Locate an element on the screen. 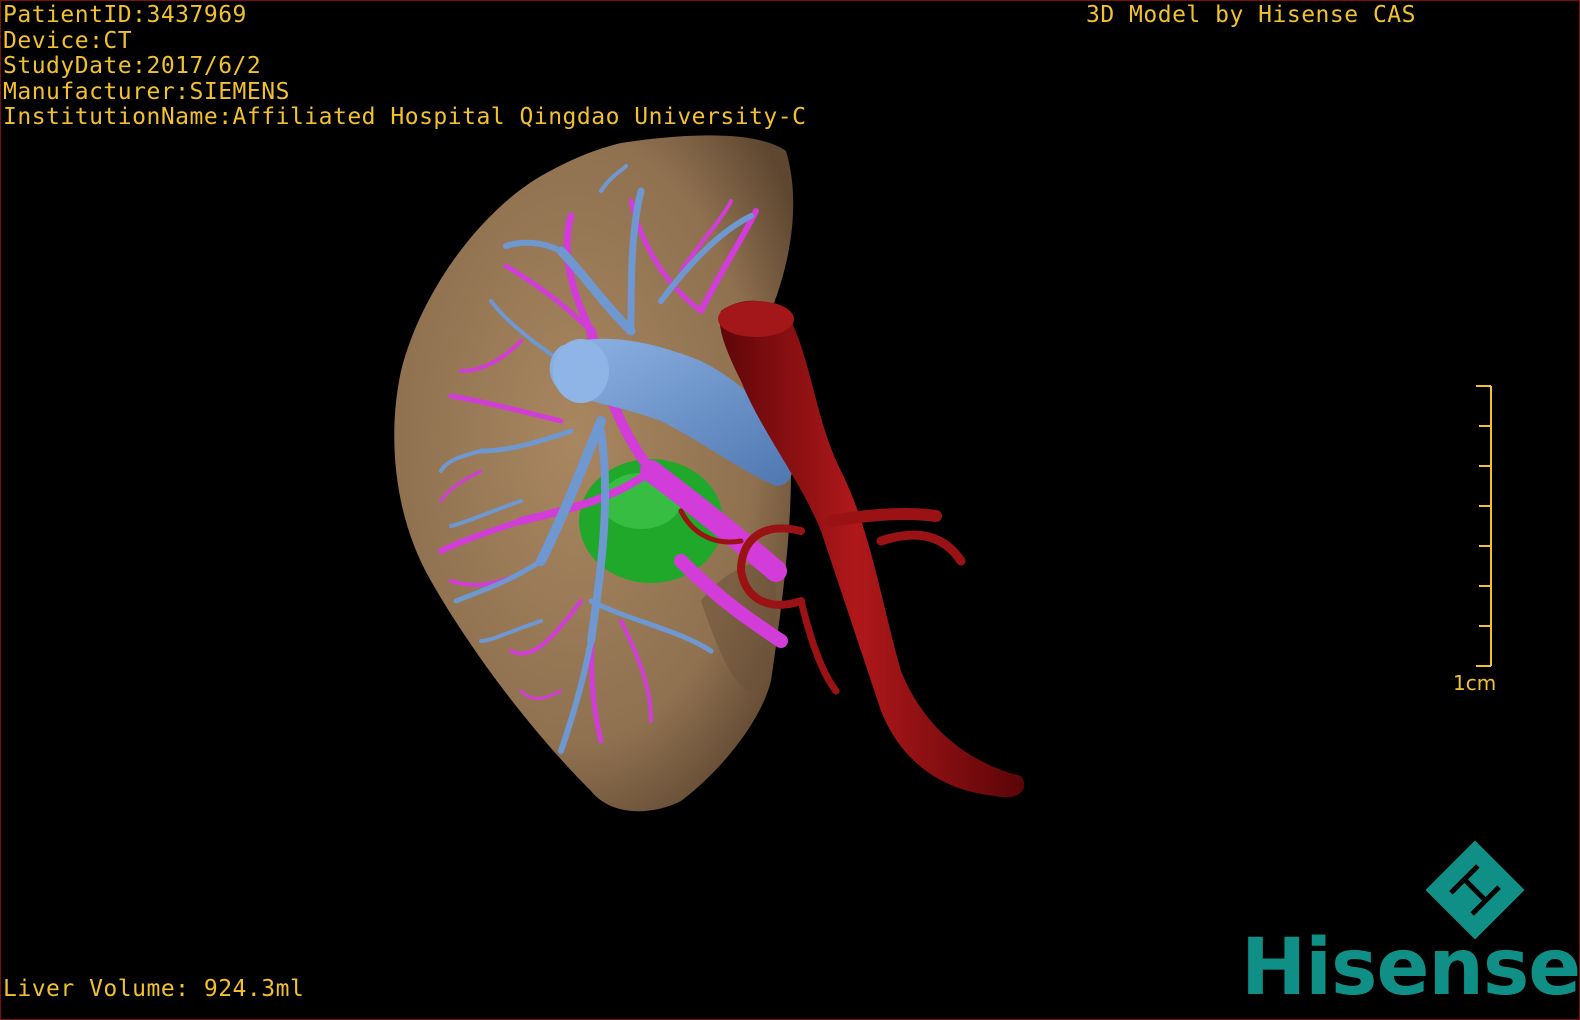  hisense-wordmark: Hisense is located at coordinates (1410, 968).